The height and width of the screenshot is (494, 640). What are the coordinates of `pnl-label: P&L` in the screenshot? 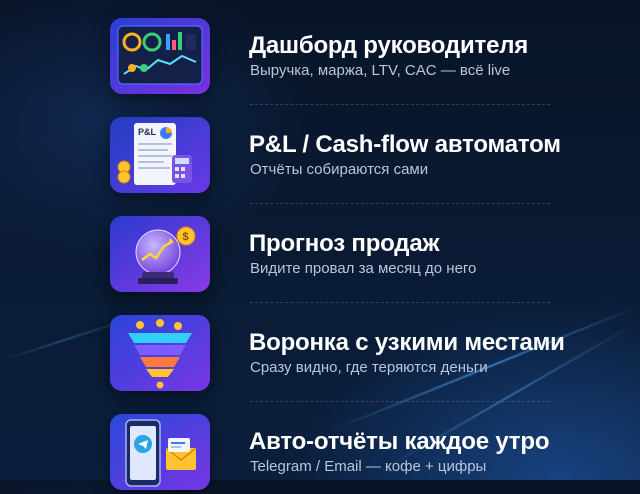 It's located at (147, 132).